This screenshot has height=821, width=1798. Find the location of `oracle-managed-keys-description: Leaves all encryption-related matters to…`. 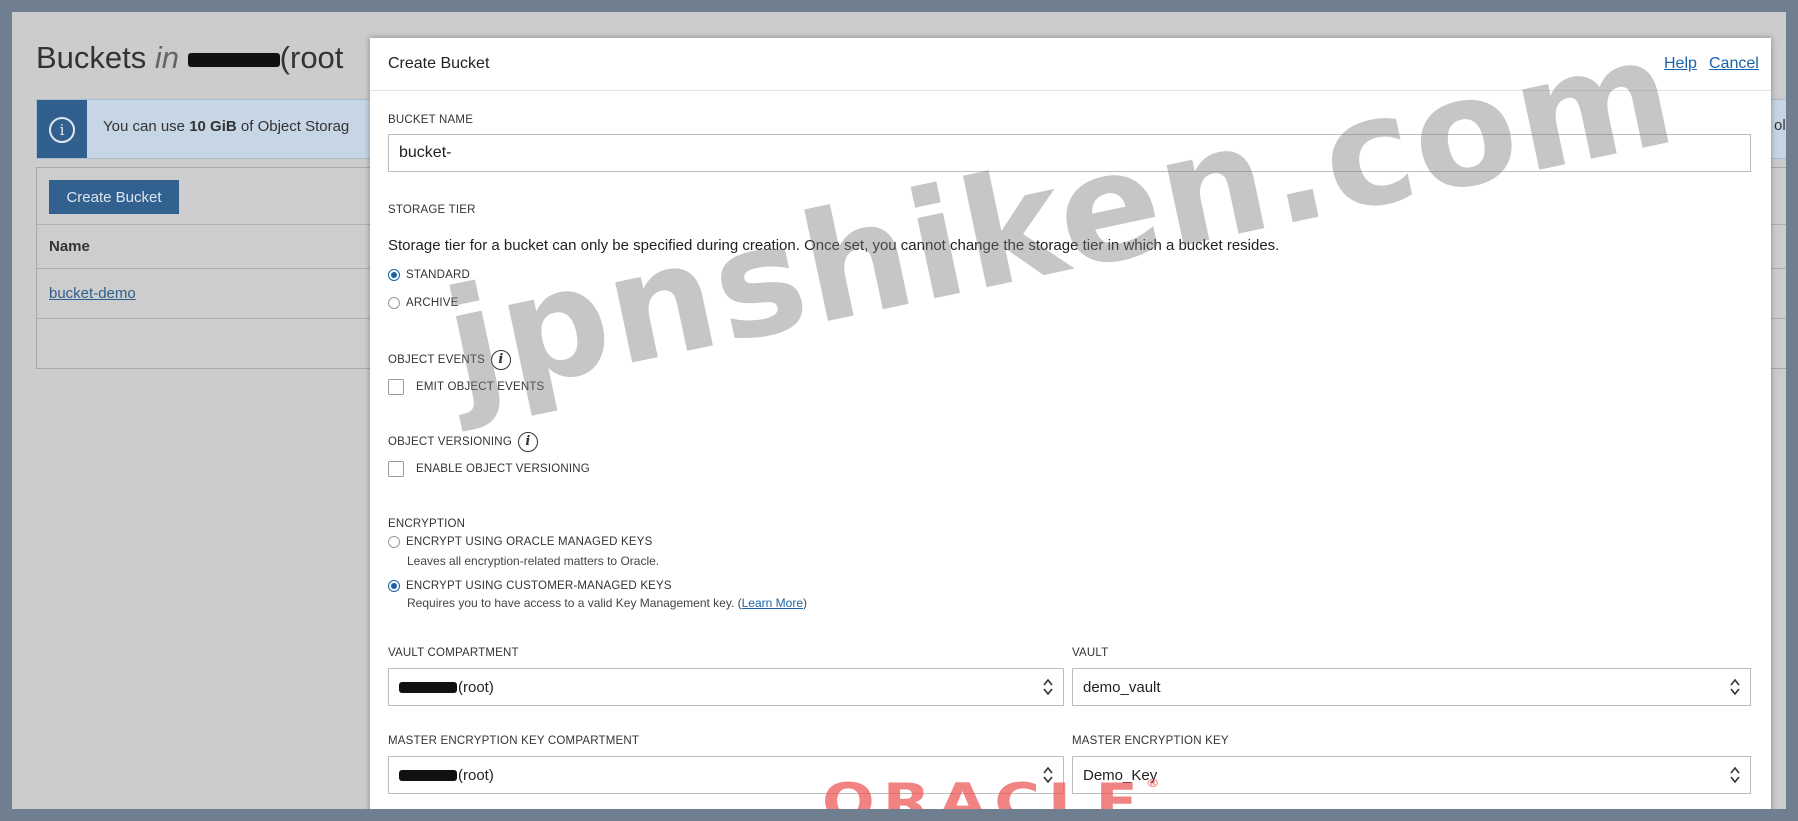

oracle-managed-keys-description: Leaves all encryption-related matters to… is located at coordinates (533, 561).